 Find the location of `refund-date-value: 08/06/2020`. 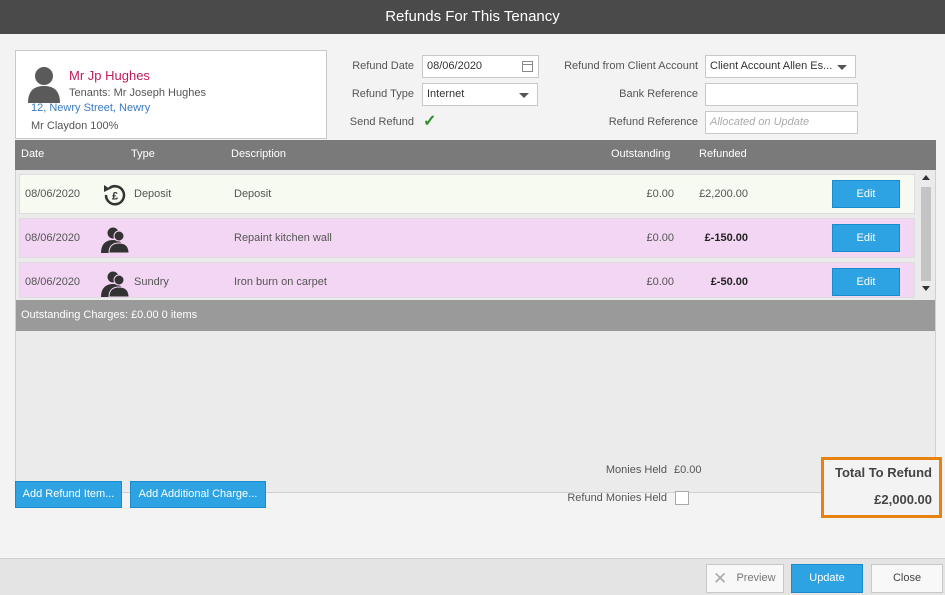

refund-date-value: 08/06/2020 is located at coordinates (455, 66).